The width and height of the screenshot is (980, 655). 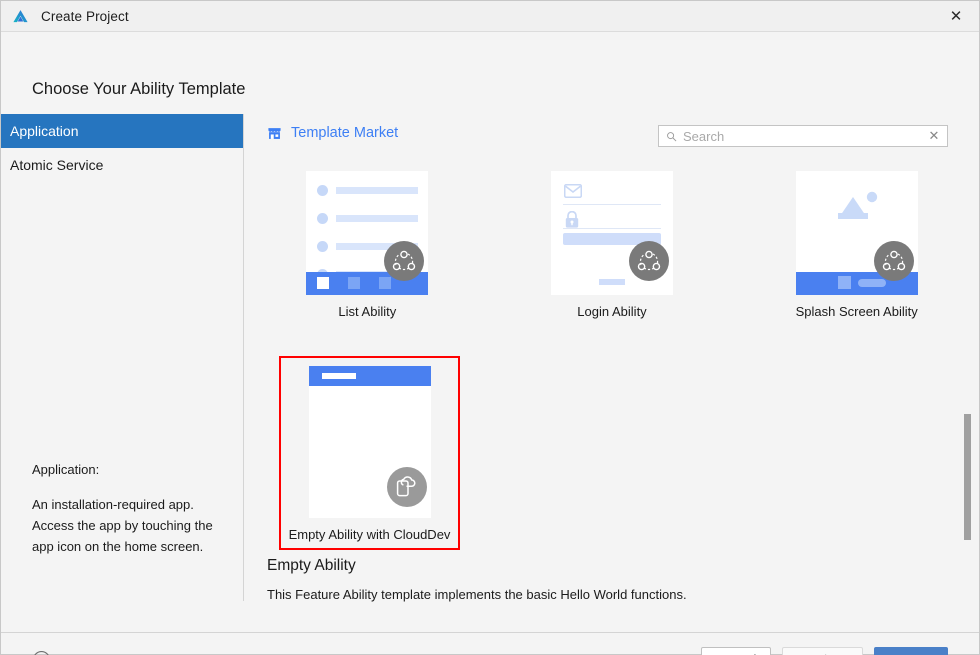 What do you see at coordinates (967, 477) in the screenshot?
I see `scrollbar-thumb` at bounding box center [967, 477].